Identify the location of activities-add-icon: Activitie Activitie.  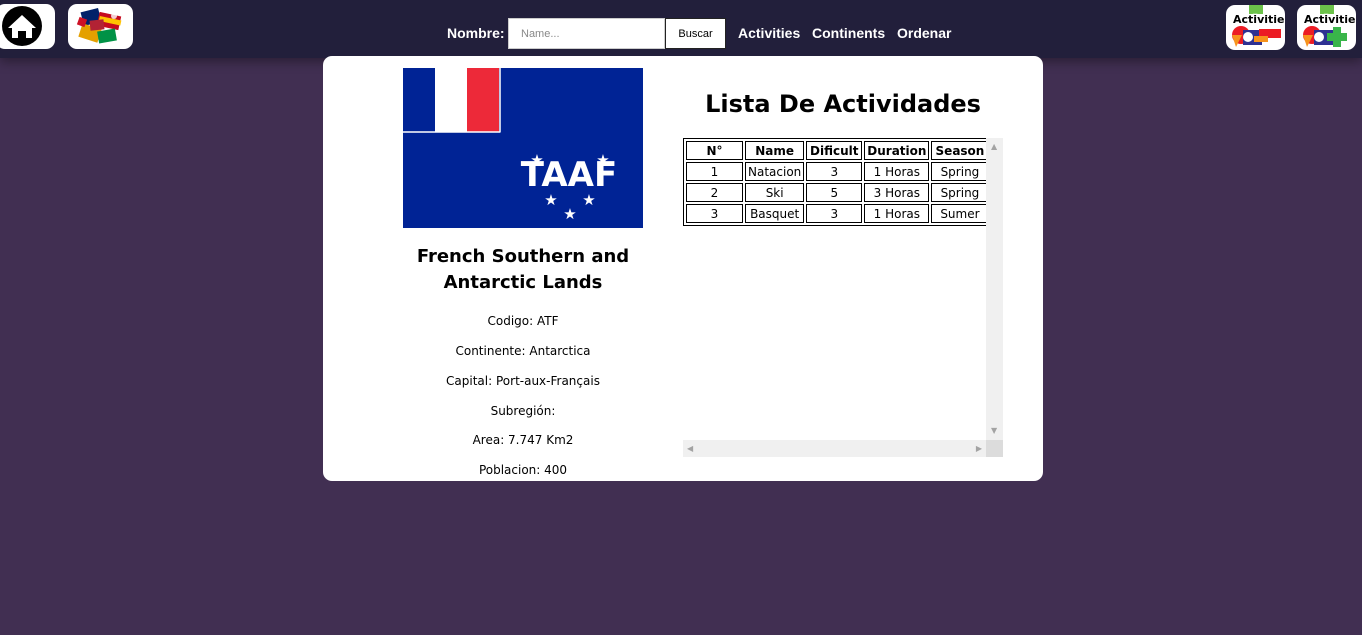
(1329, 26).